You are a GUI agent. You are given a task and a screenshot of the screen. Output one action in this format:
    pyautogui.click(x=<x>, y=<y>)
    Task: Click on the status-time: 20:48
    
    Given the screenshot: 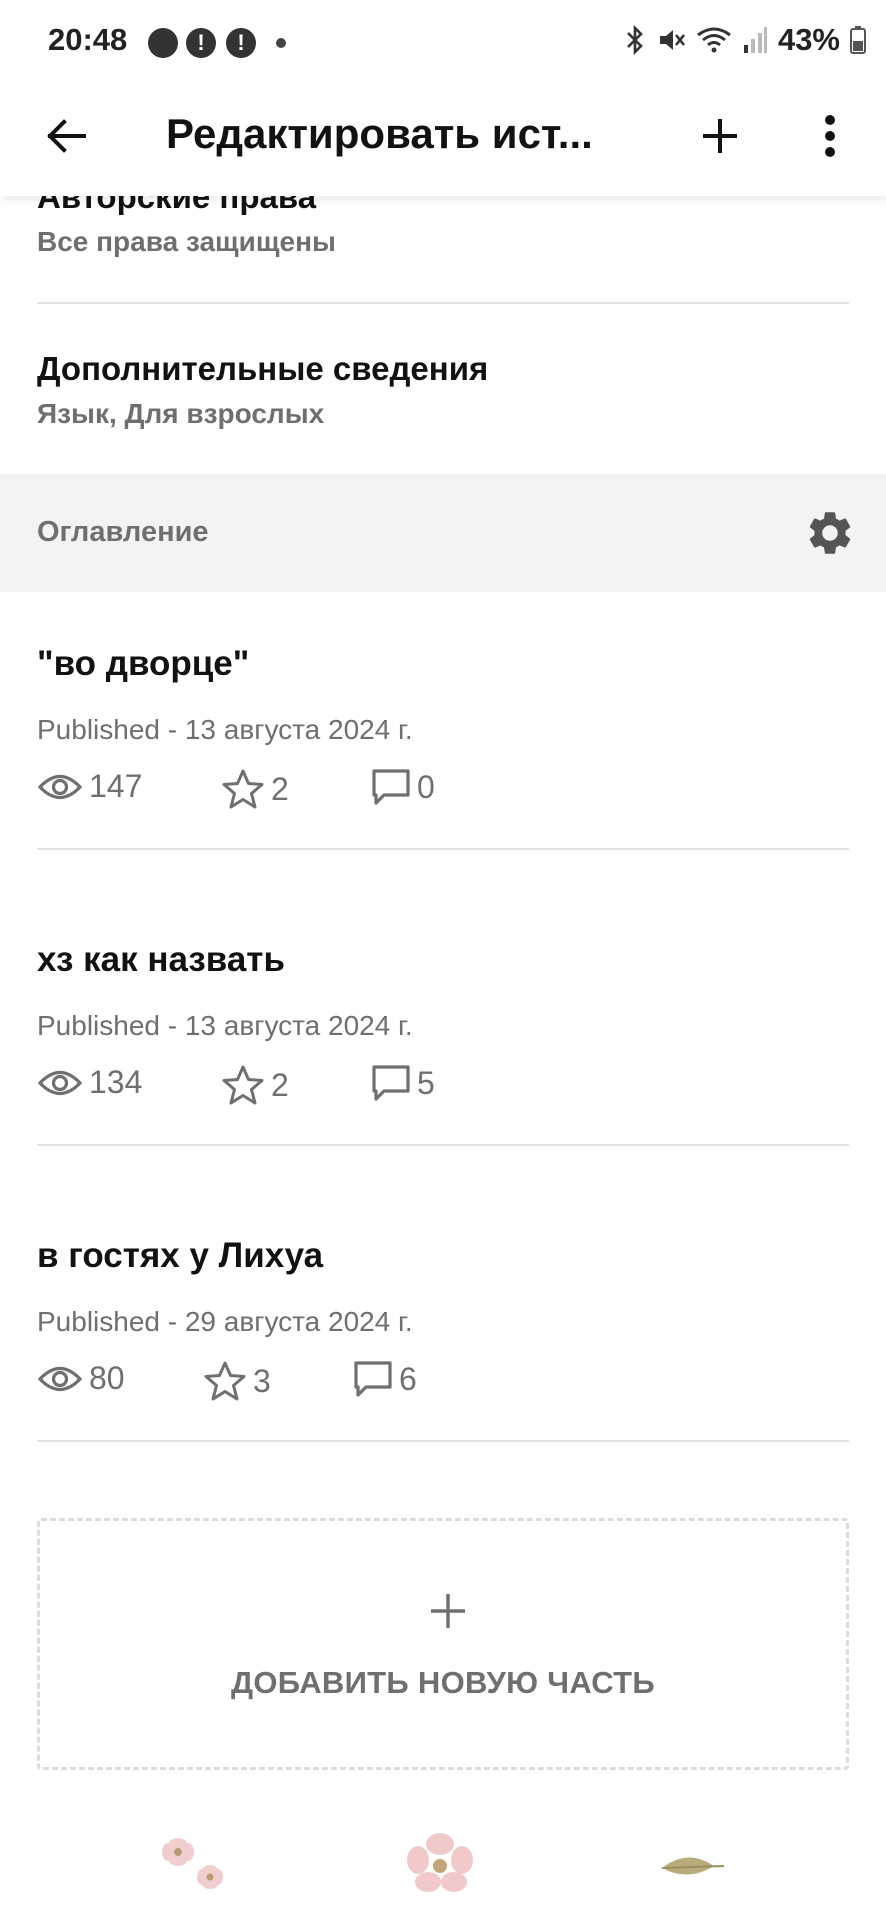 What is the action you would take?
    pyautogui.click(x=88, y=39)
    